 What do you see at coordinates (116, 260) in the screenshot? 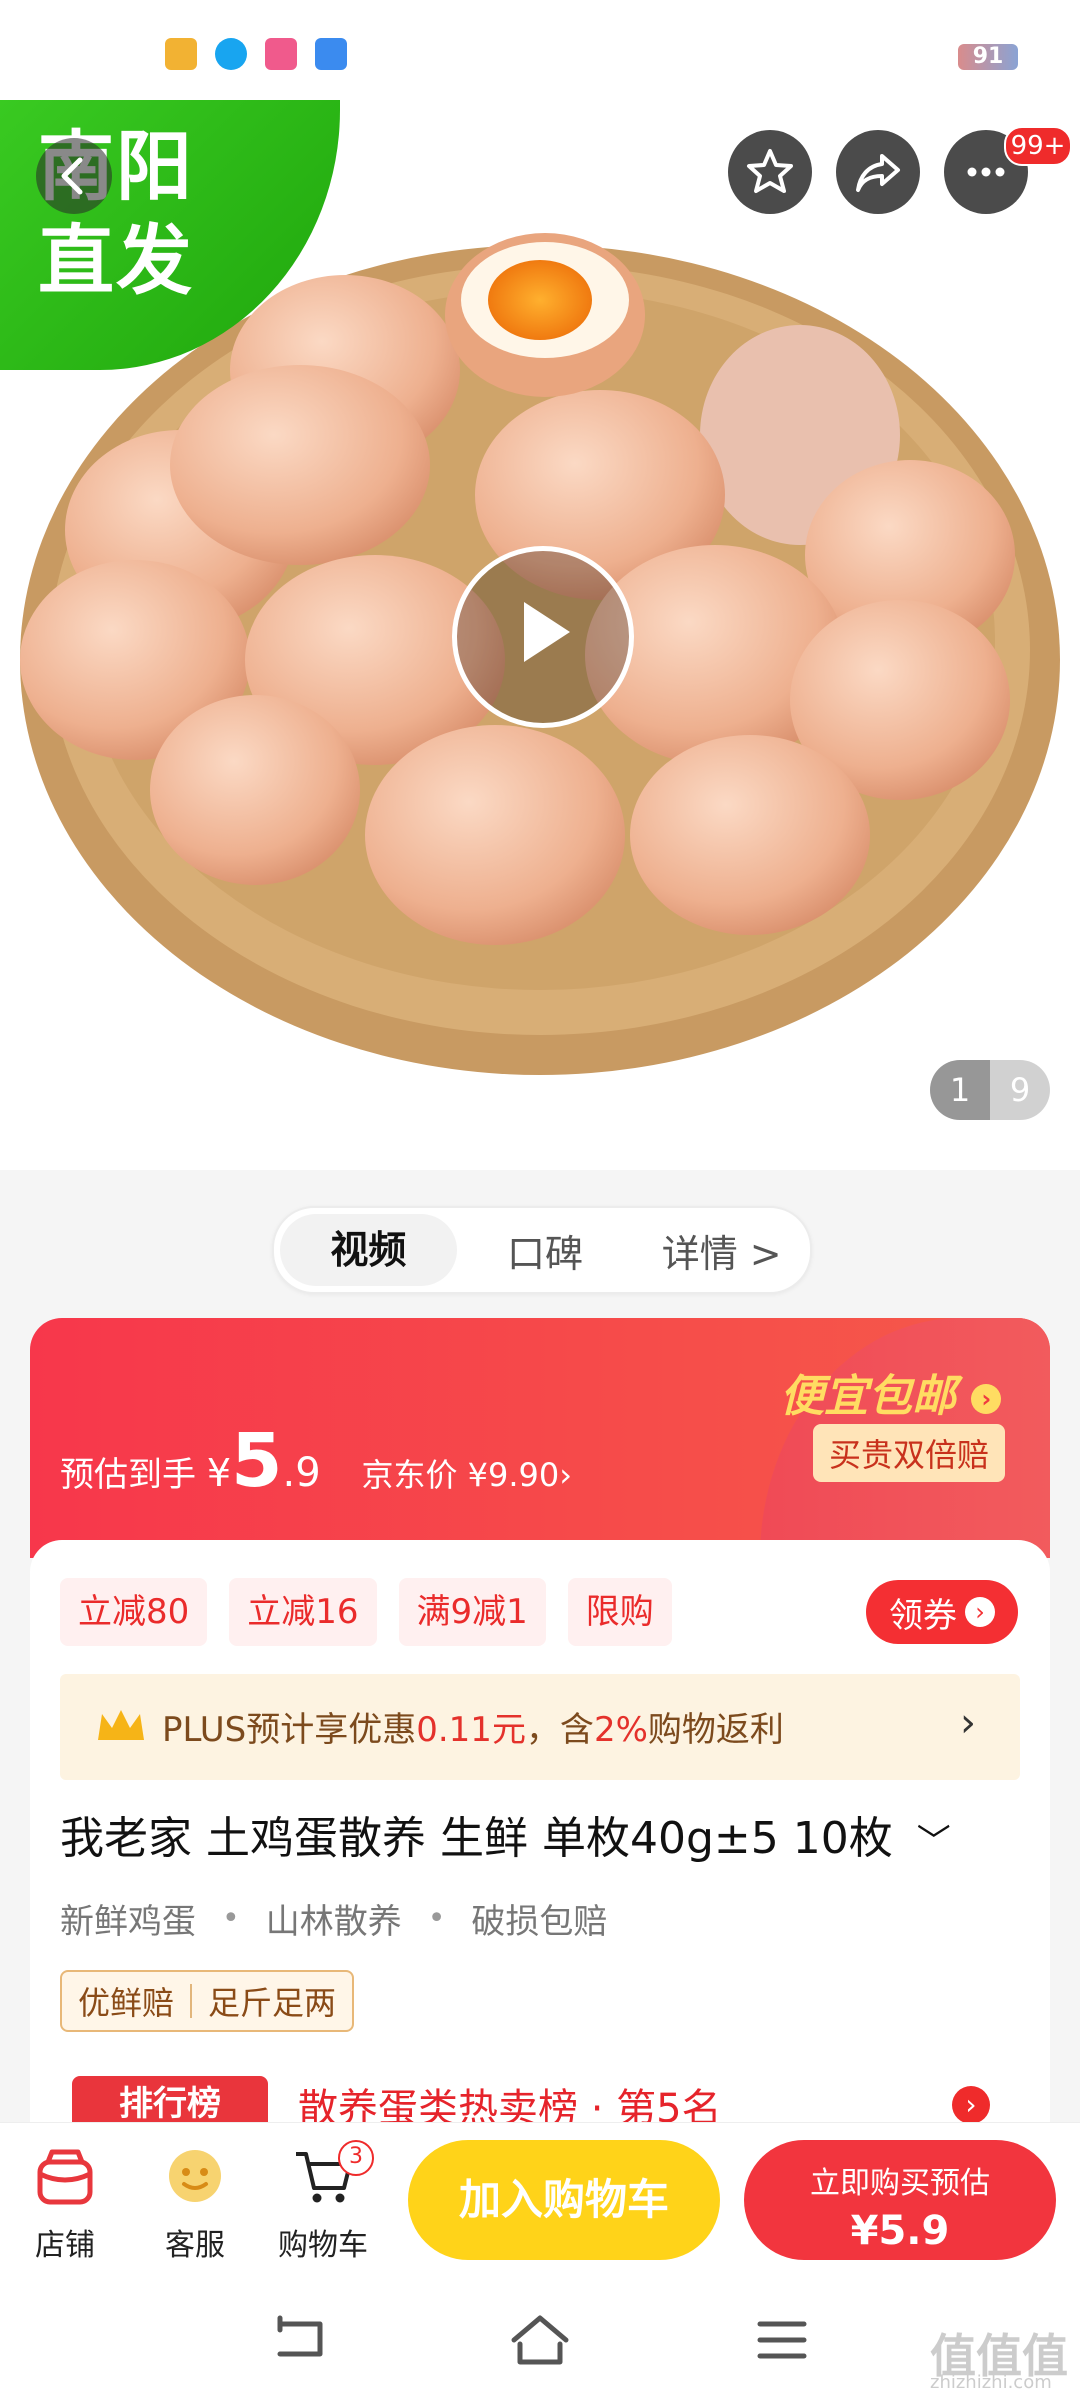
I see `banner-line-2: 直发` at bounding box center [116, 260].